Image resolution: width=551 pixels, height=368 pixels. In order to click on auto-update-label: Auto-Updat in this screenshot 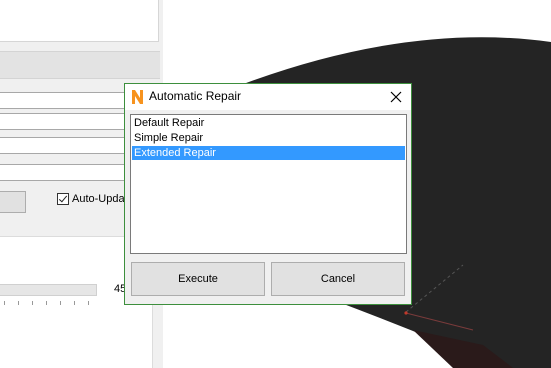, I will do `click(100, 199)`.